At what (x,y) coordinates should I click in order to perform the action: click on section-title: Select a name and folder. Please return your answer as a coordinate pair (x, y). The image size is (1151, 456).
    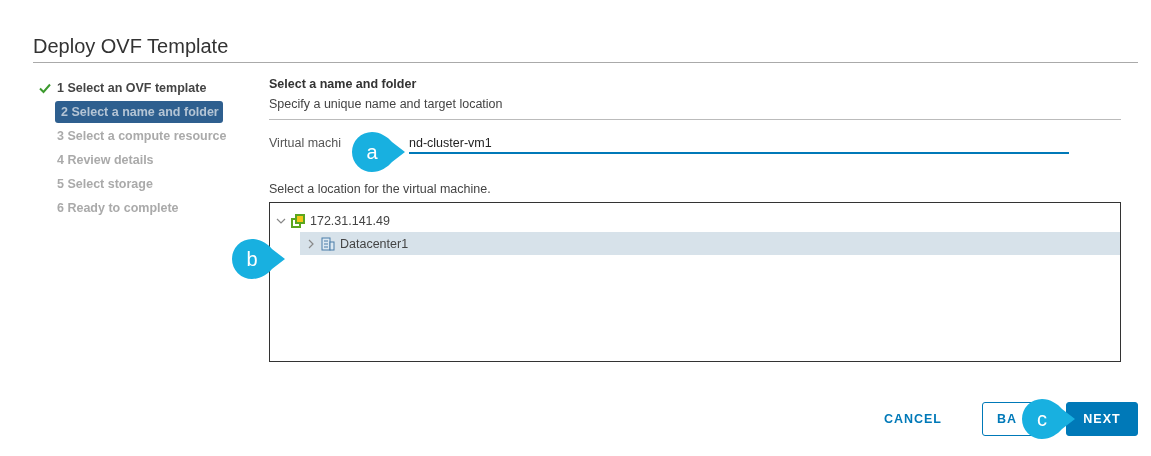
    Looking at the image, I should click on (343, 84).